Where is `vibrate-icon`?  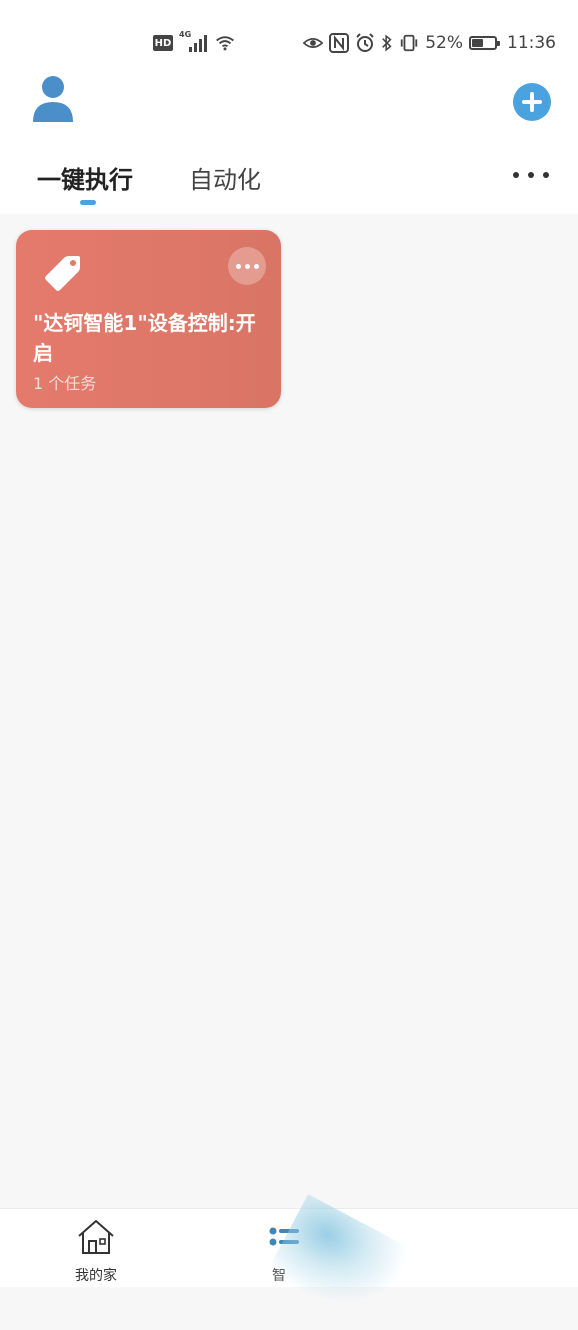 vibrate-icon is located at coordinates (409, 43).